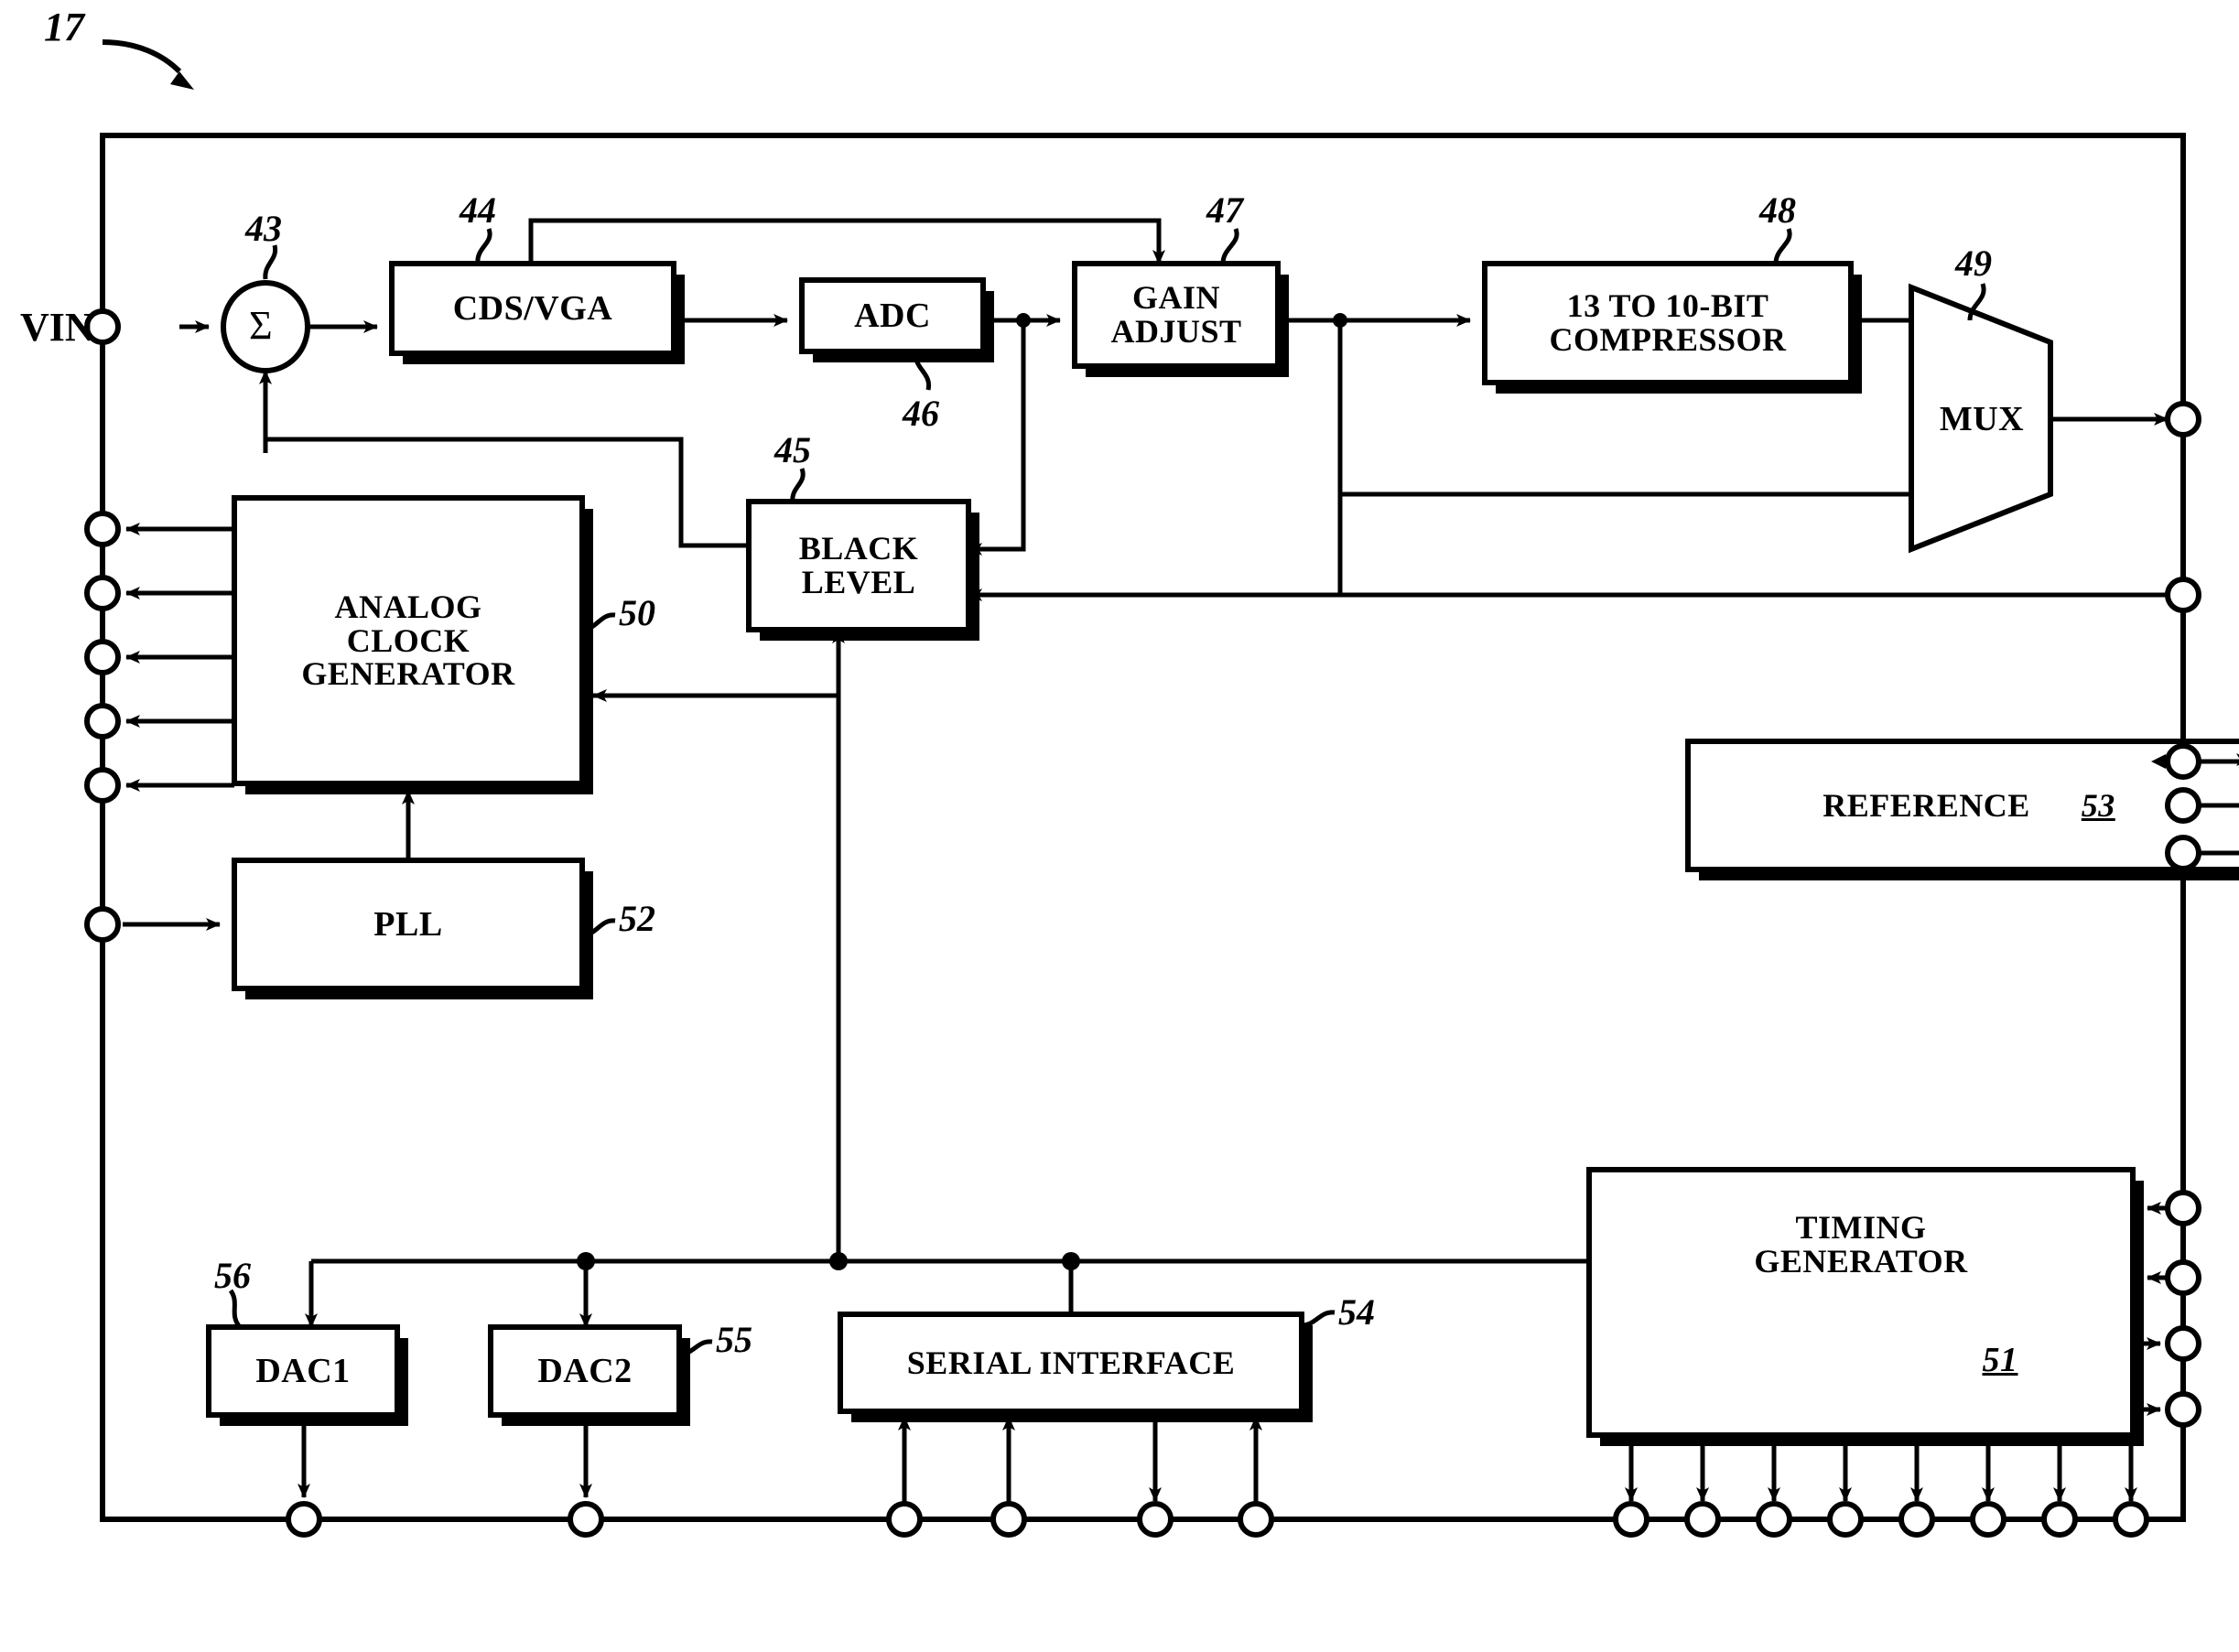 The height and width of the screenshot is (1652, 2239). What do you see at coordinates (838, 949) in the screenshot?
I see `timing-to-black-level` at bounding box center [838, 949].